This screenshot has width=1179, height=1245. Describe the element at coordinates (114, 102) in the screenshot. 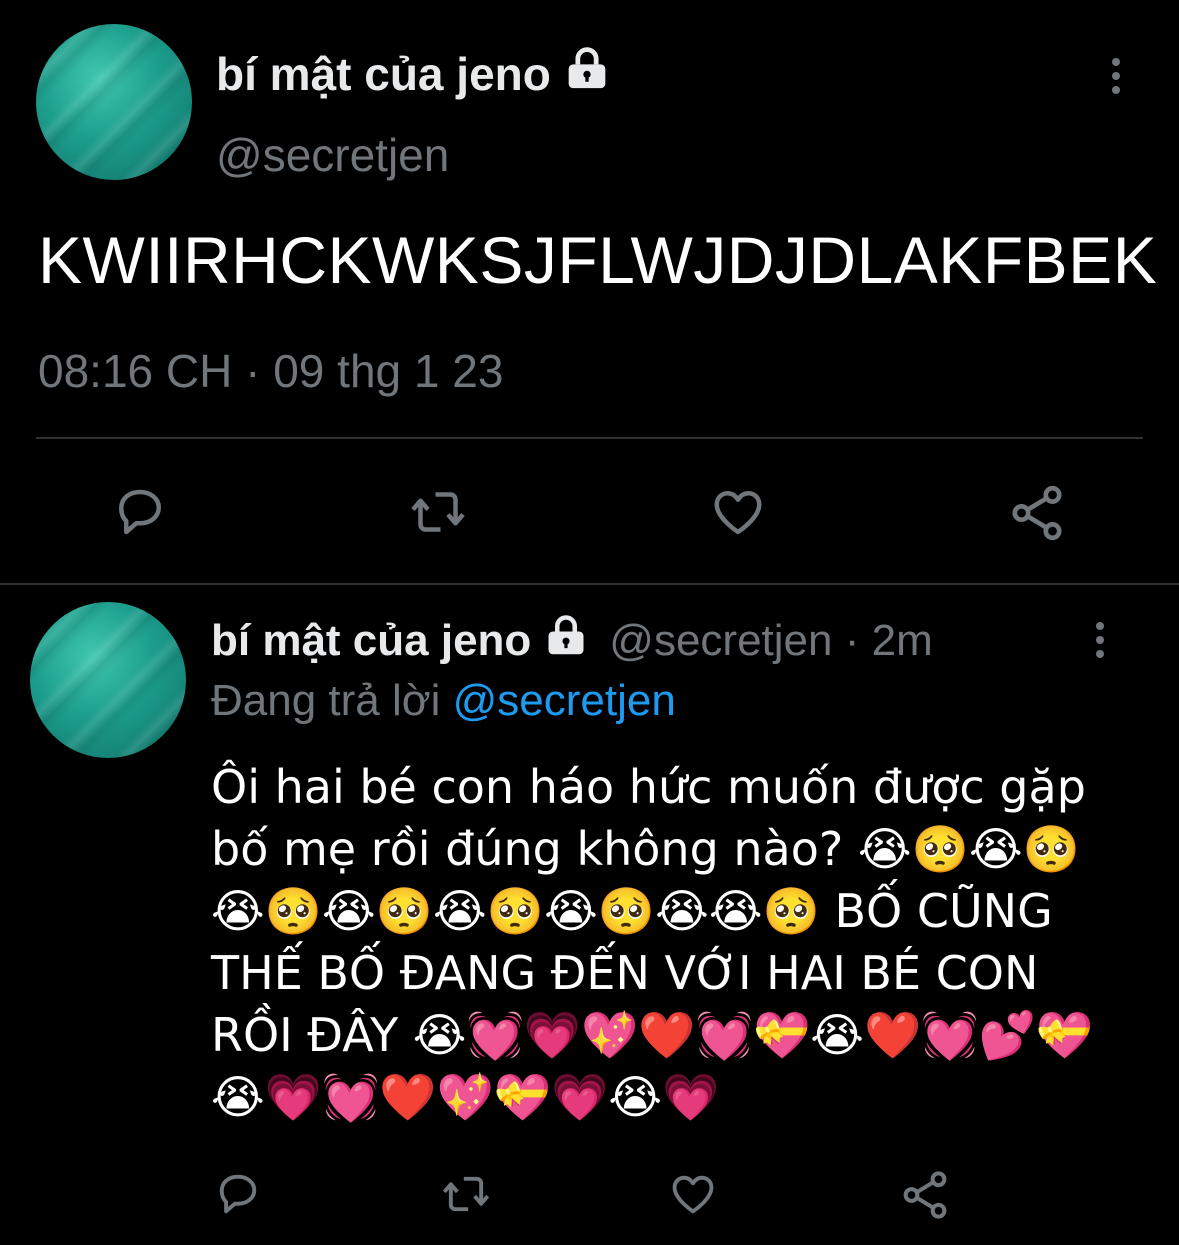

I see `main-tweet-avatar` at that location.